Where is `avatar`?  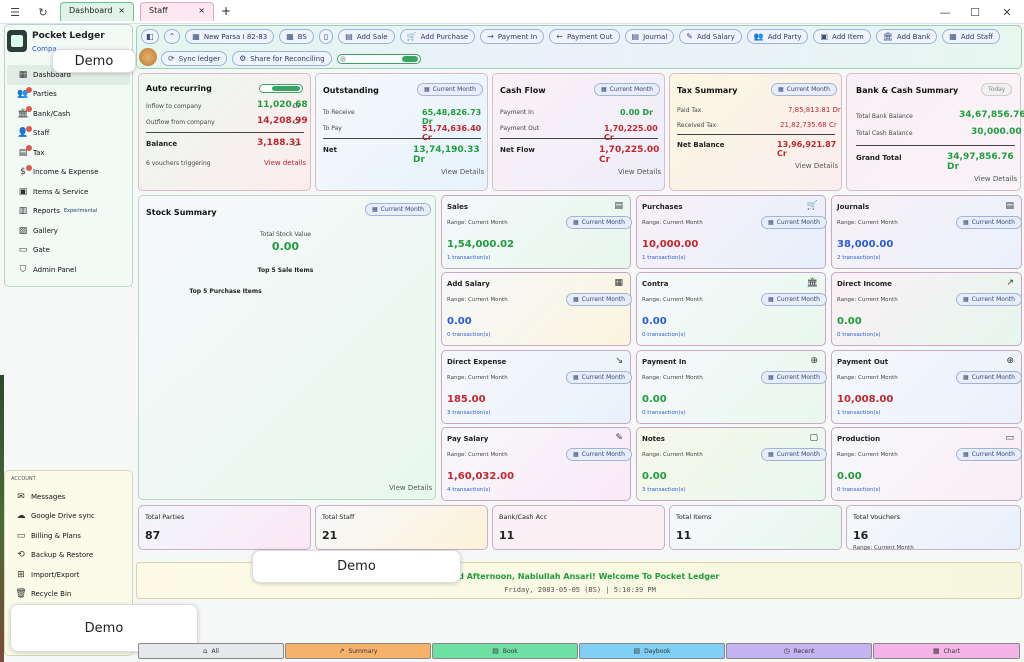
avatar is located at coordinates (148, 57).